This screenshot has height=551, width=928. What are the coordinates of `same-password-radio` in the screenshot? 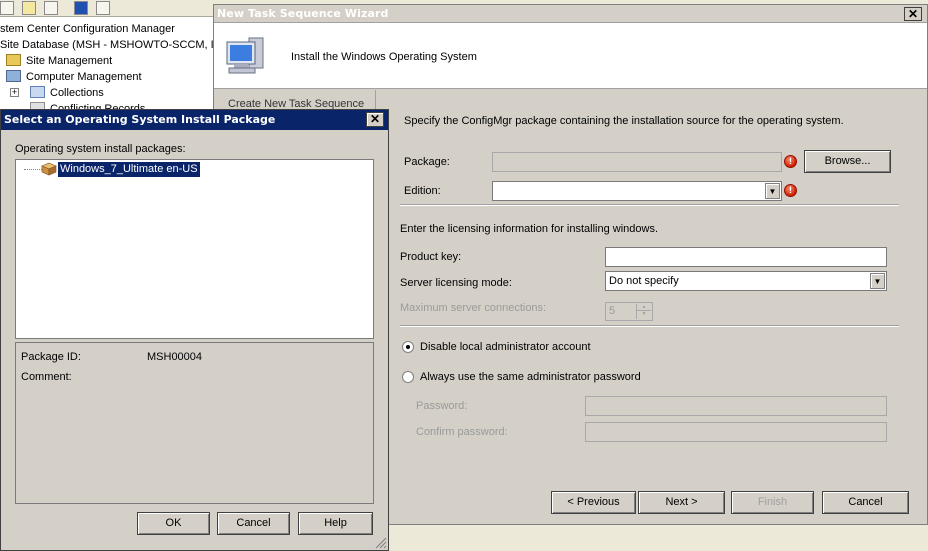 It's located at (408, 377).